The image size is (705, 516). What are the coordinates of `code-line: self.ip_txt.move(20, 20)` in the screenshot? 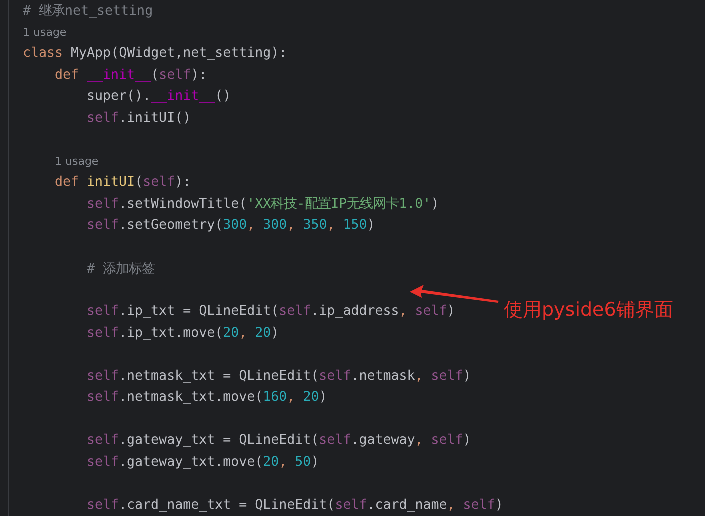 It's located at (183, 333).